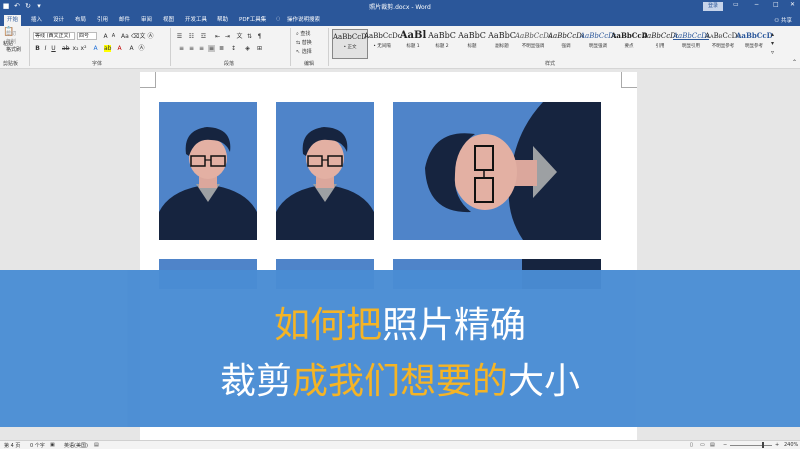  Describe the element at coordinates (37, 445) in the screenshot. I see `word-count: 0 个字` at that location.